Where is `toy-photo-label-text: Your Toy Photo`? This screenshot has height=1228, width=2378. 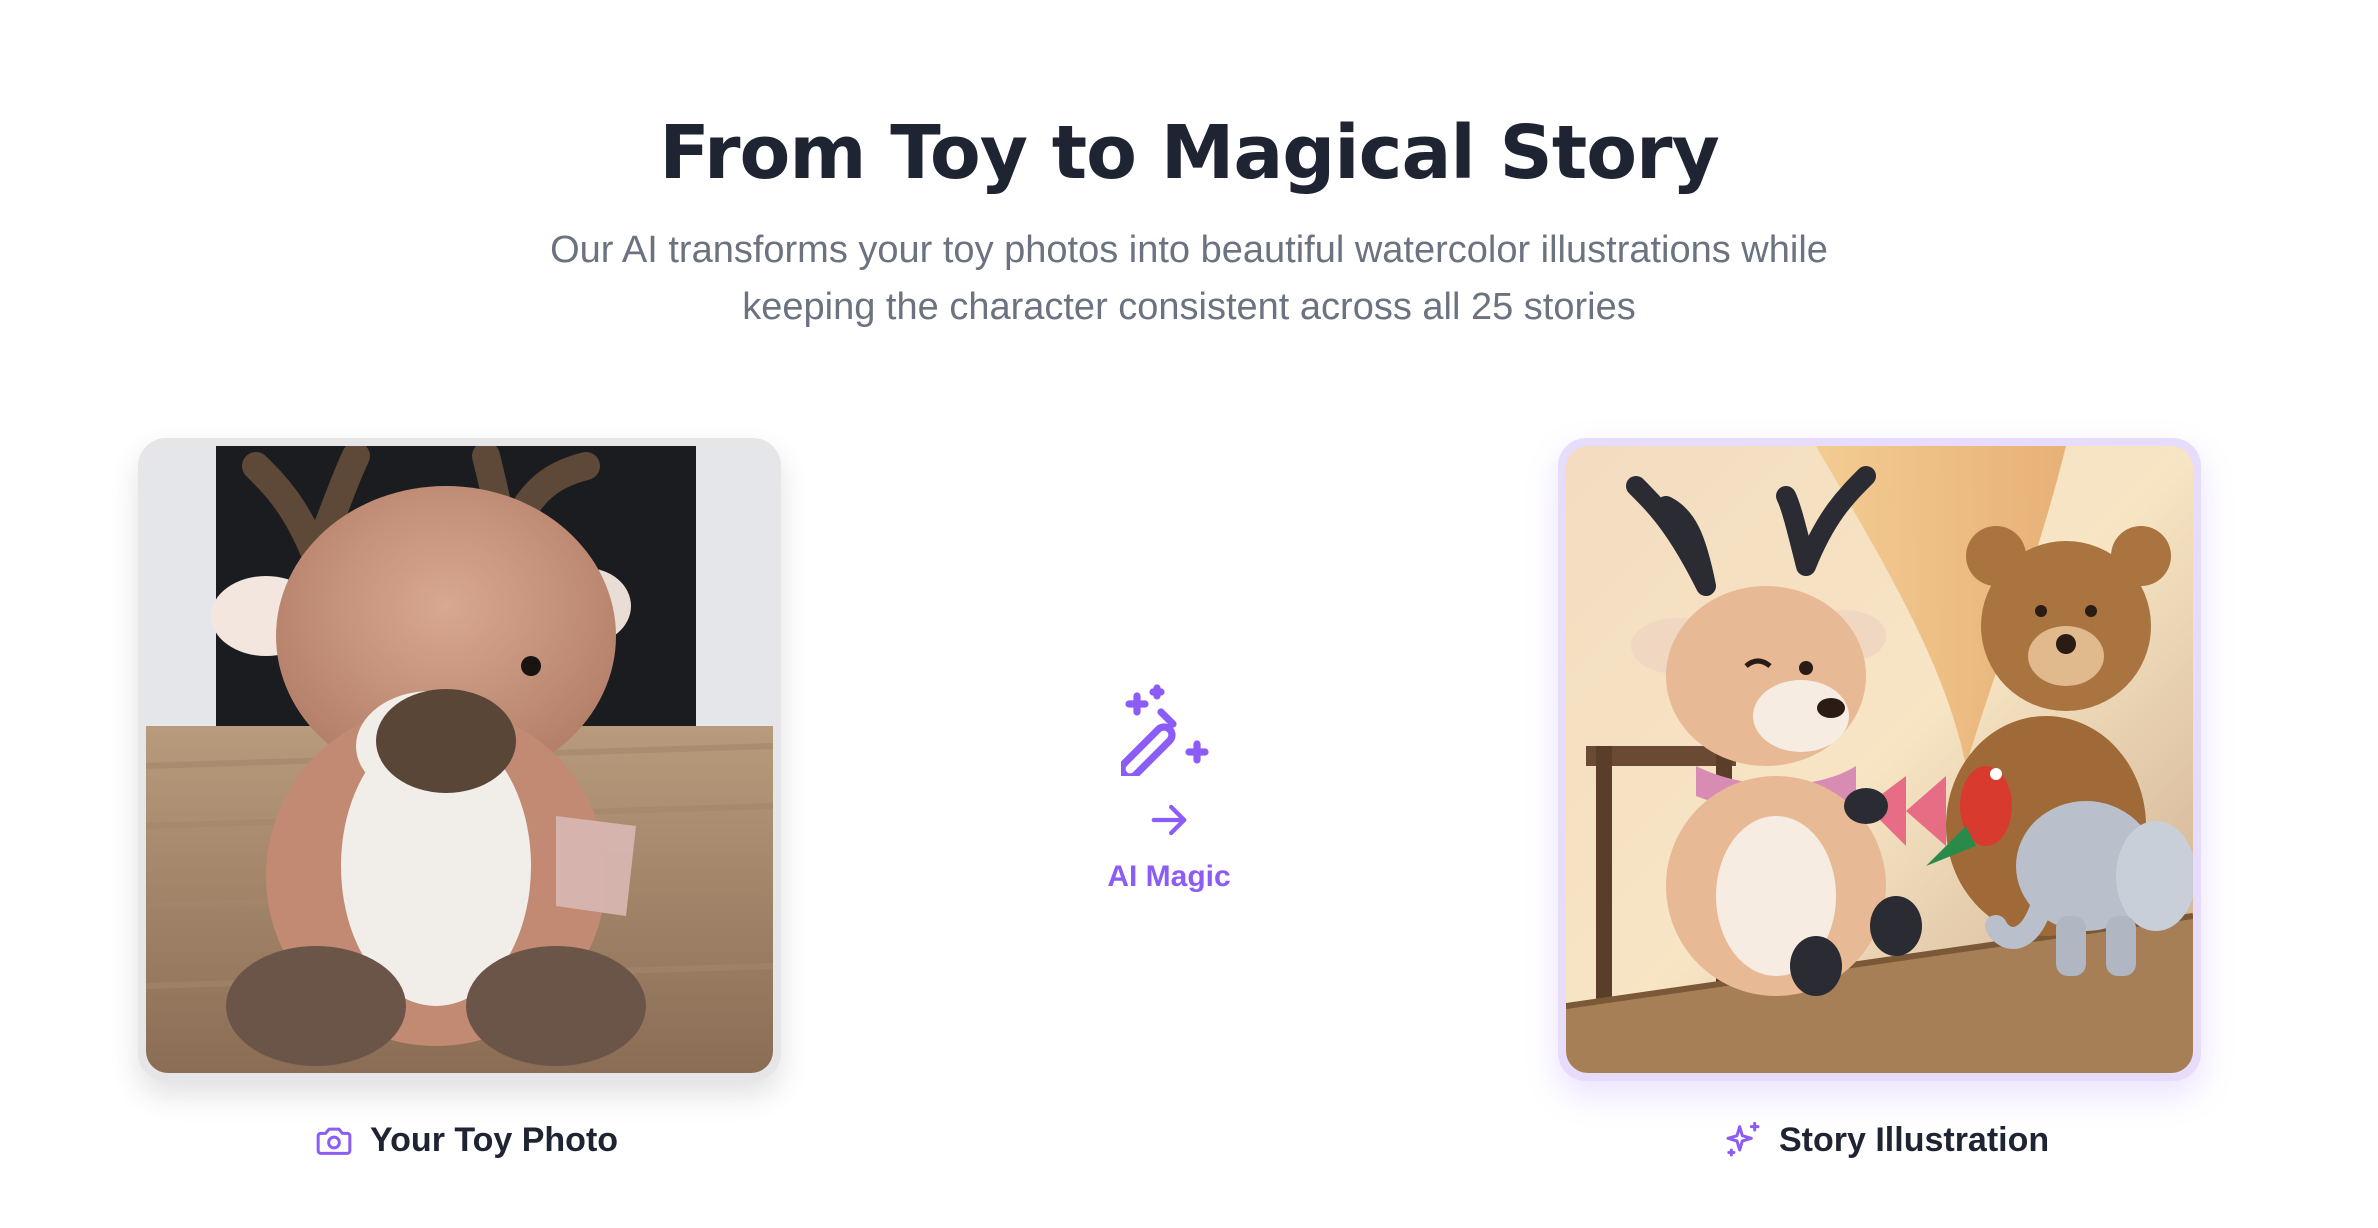
toy-photo-label-text: Your Toy Photo is located at coordinates (494, 1139).